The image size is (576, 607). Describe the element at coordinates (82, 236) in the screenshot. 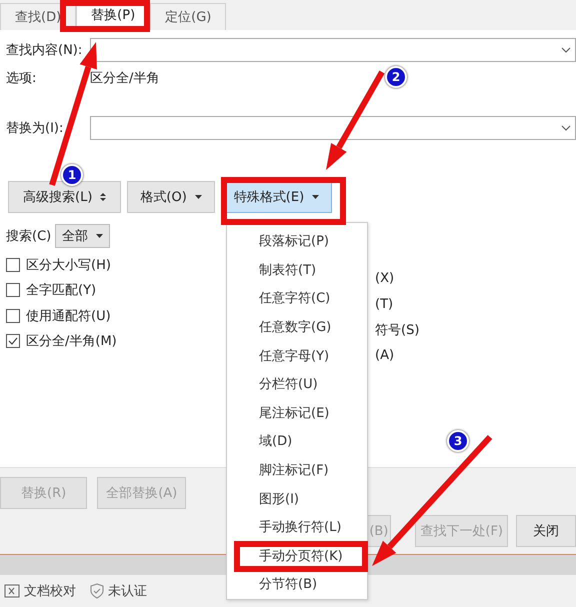

I see `search-dropdown: 全部` at that location.